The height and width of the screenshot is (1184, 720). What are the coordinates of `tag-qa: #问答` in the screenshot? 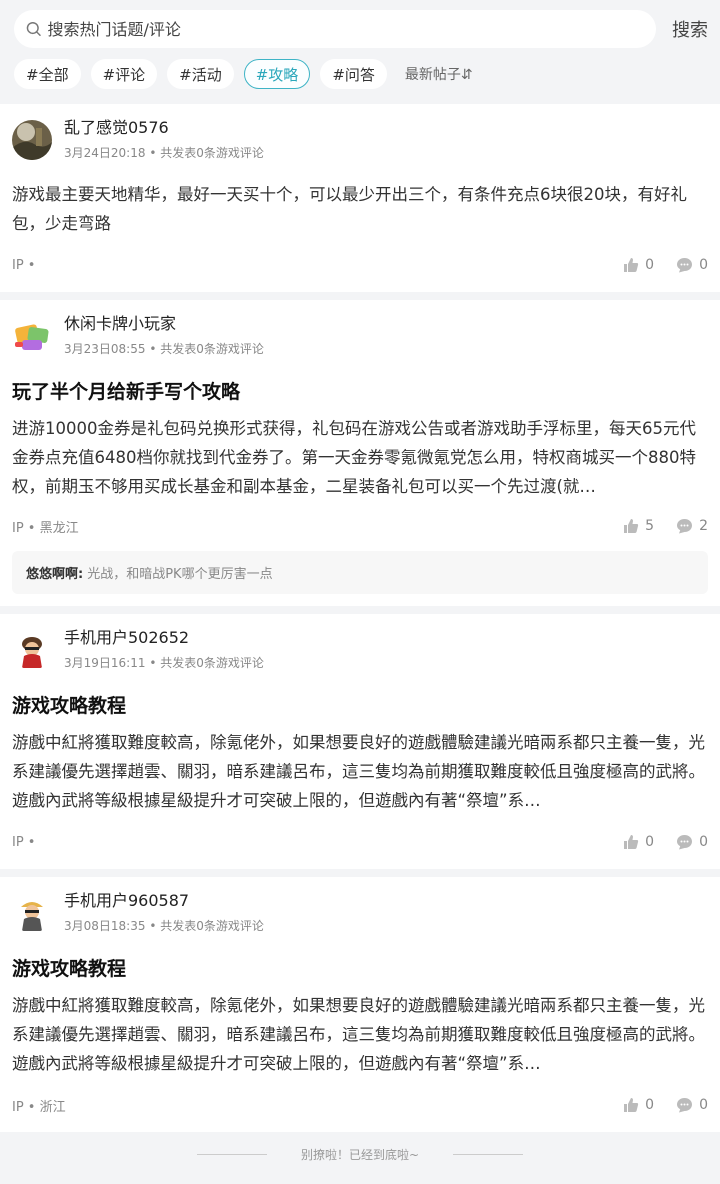 It's located at (353, 74).